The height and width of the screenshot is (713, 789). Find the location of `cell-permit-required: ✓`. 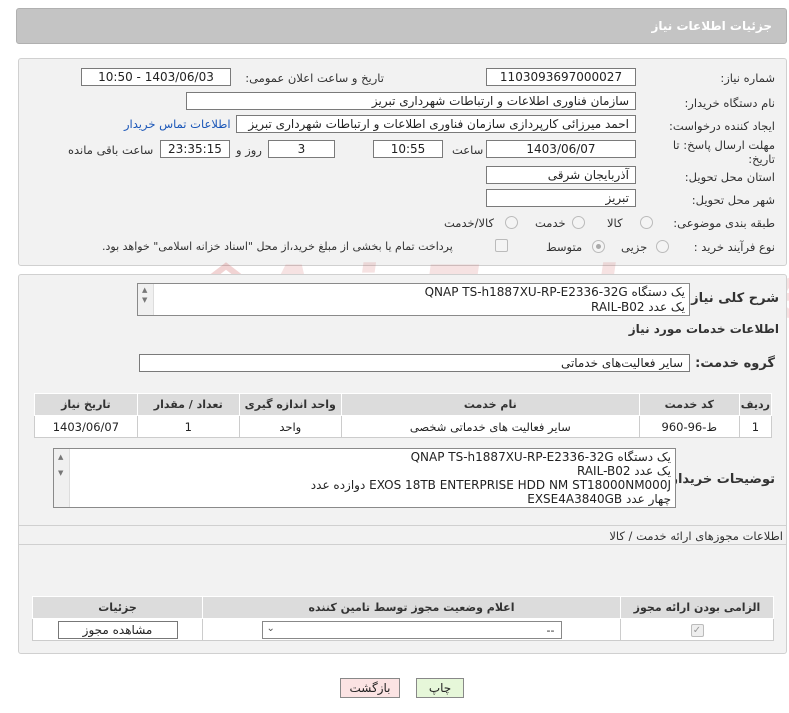

cell-permit-required: ✓ is located at coordinates (697, 629).